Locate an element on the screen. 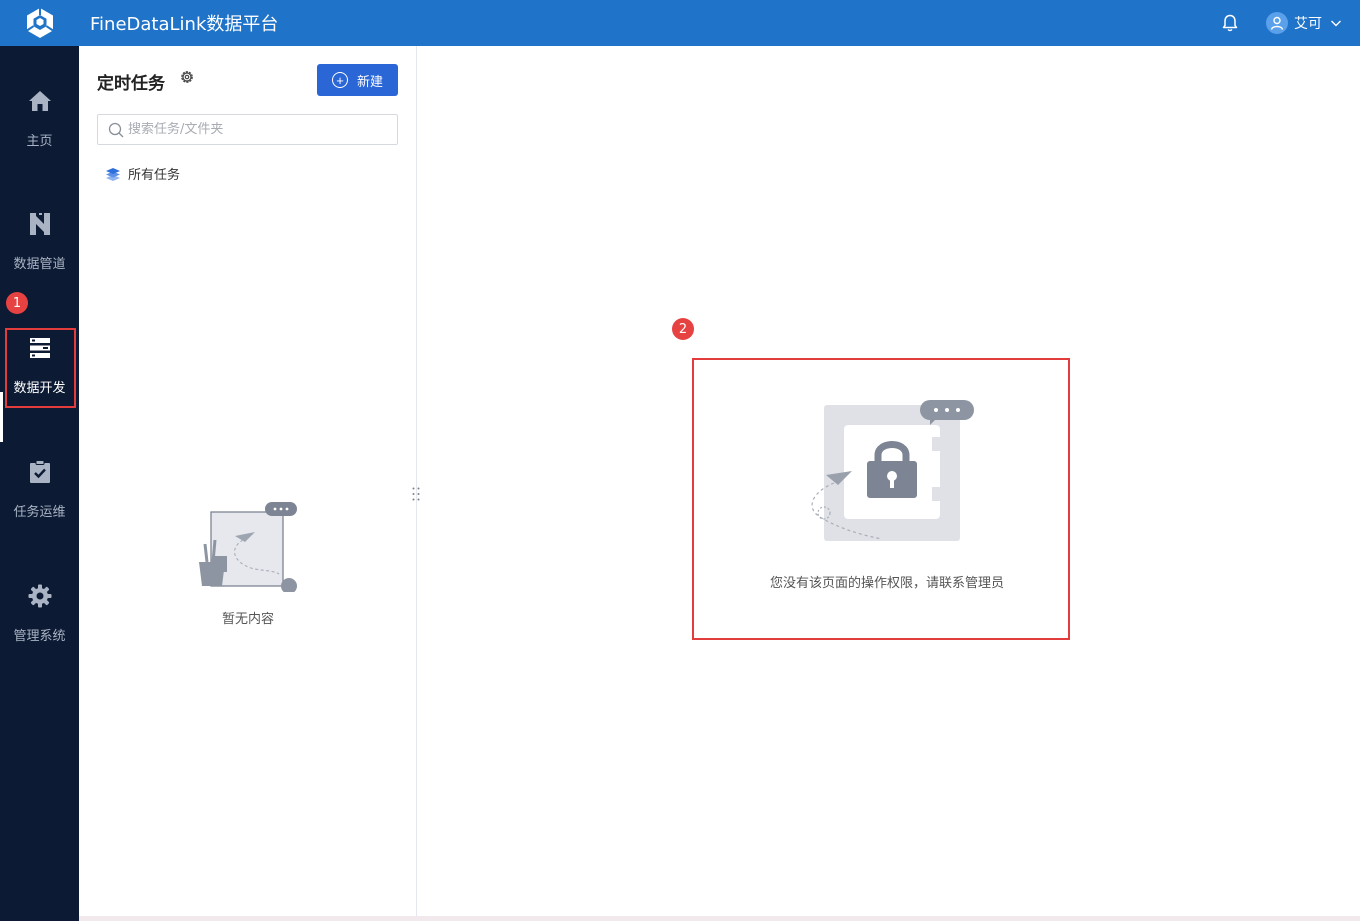 This screenshot has width=1360, height=921. app-logo-icon is located at coordinates (39, 23).